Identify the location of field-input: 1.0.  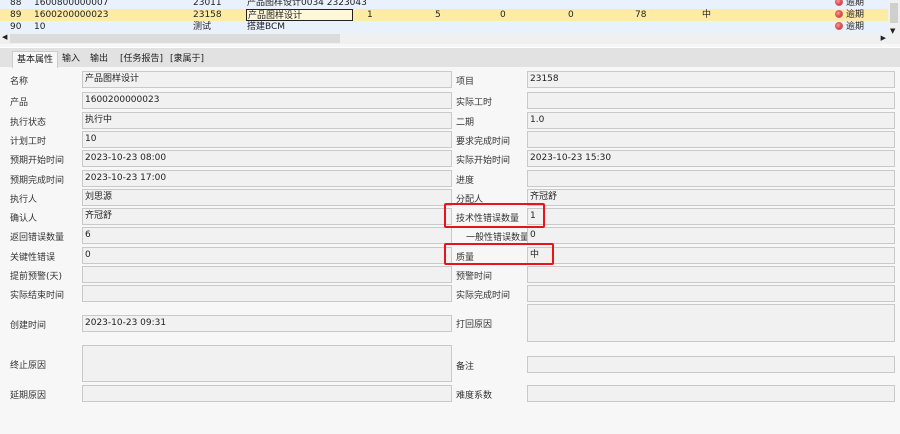
(711, 120).